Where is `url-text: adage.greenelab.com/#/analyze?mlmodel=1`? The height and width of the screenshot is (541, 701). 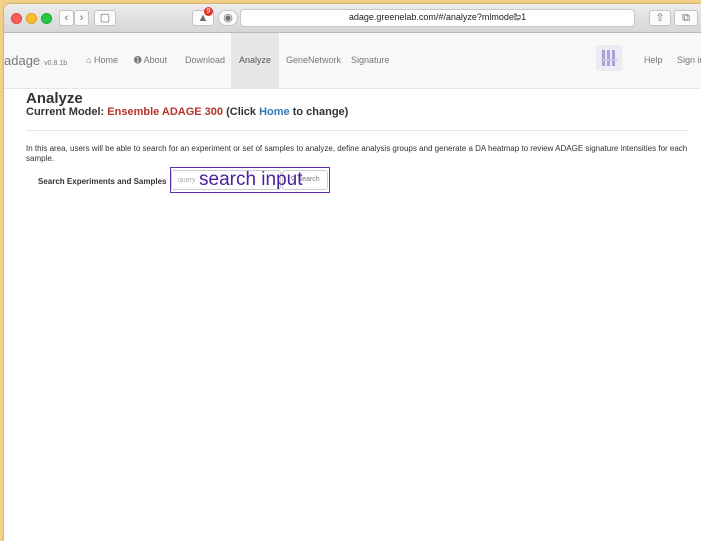
url-text: adage.greenelab.com/#/analyze?mlmodel=1 is located at coordinates (437, 17).